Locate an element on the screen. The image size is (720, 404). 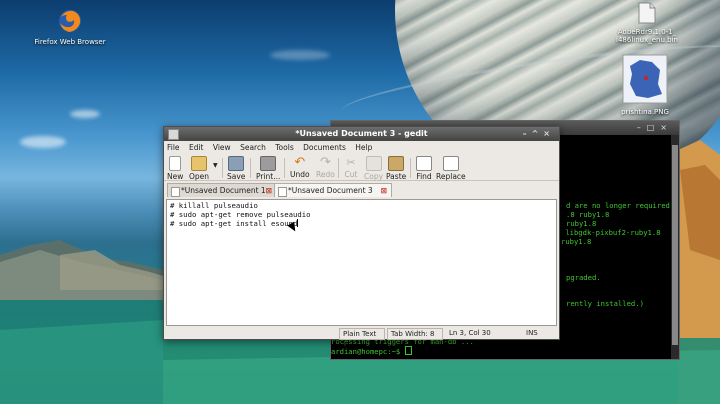
printer-icon is located at coordinates (268, 163).